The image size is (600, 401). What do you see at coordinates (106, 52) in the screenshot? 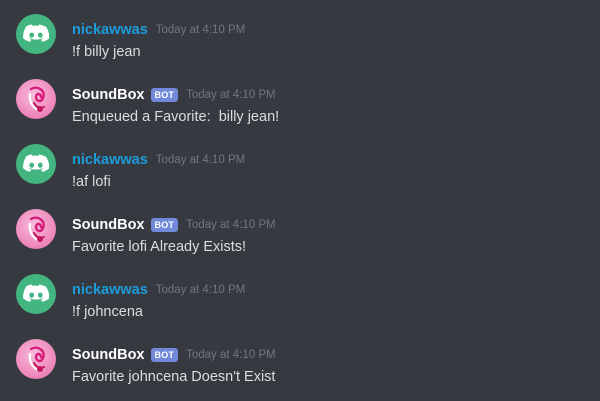
I see `message-content: !f billy jean` at bounding box center [106, 52].